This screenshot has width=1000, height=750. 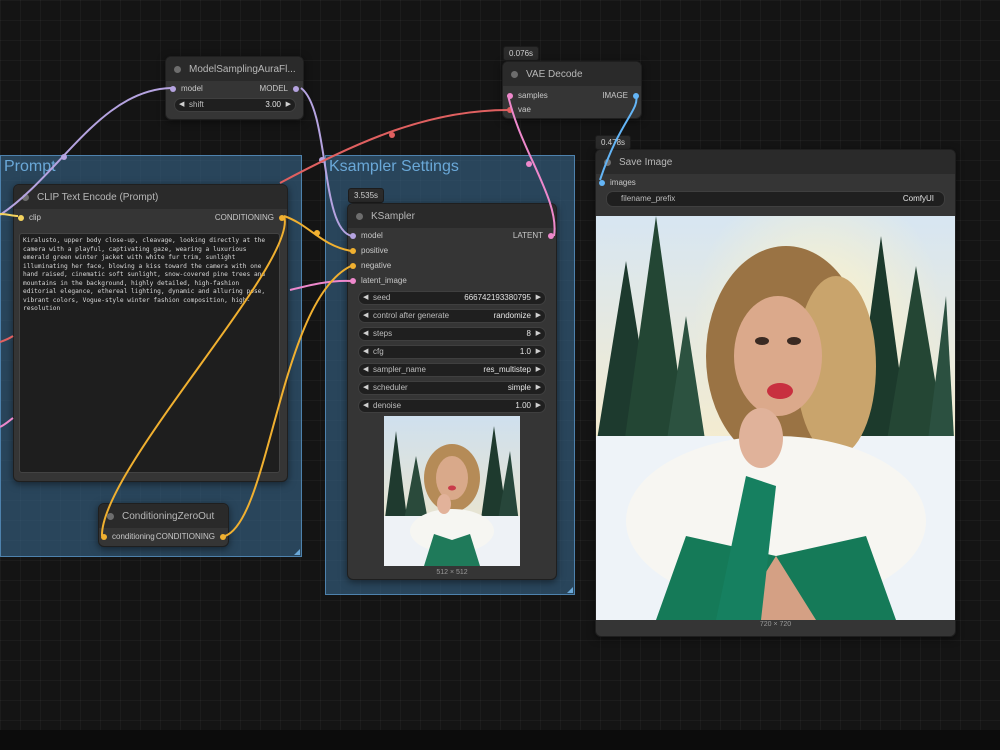 What do you see at coordinates (452, 572) in the screenshot?
I see `preview-size-caption: 512 × 512` at bounding box center [452, 572].